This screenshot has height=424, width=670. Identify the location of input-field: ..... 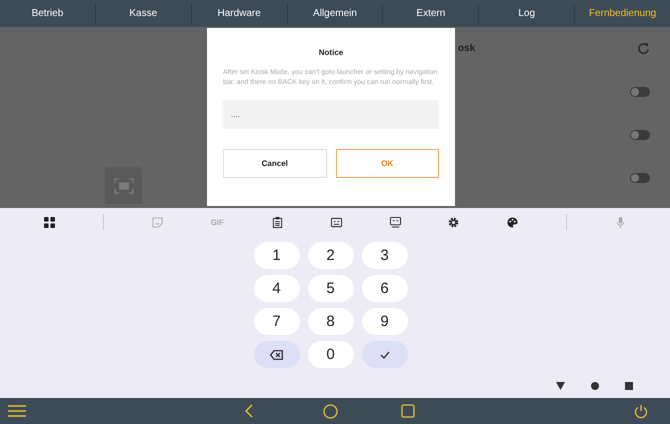
(331, 114).